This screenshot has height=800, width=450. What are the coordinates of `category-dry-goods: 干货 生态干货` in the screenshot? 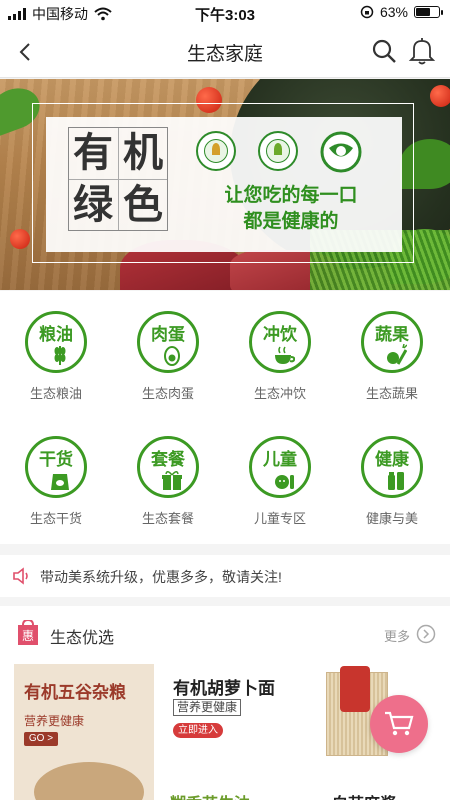 It's located at (56, 481).